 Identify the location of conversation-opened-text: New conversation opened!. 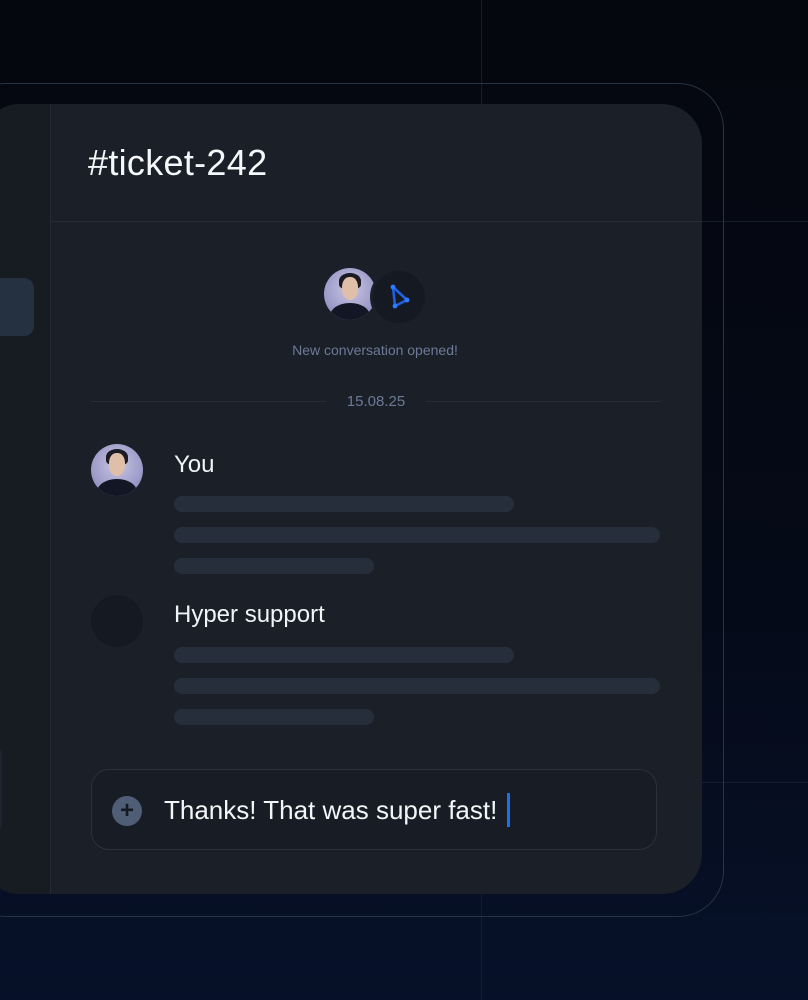
(375, 350).